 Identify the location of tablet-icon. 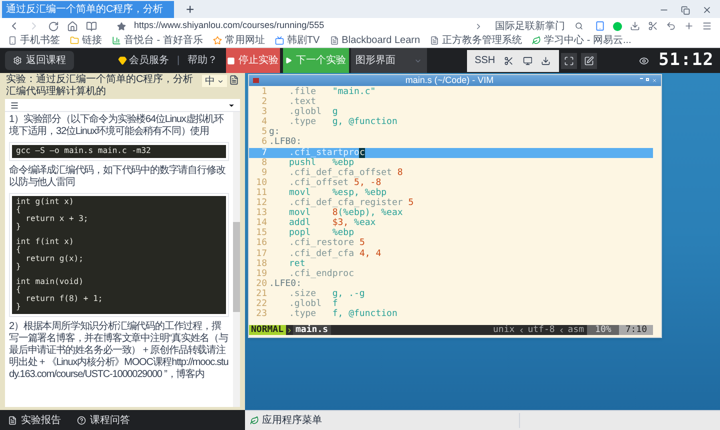
(600, 26).